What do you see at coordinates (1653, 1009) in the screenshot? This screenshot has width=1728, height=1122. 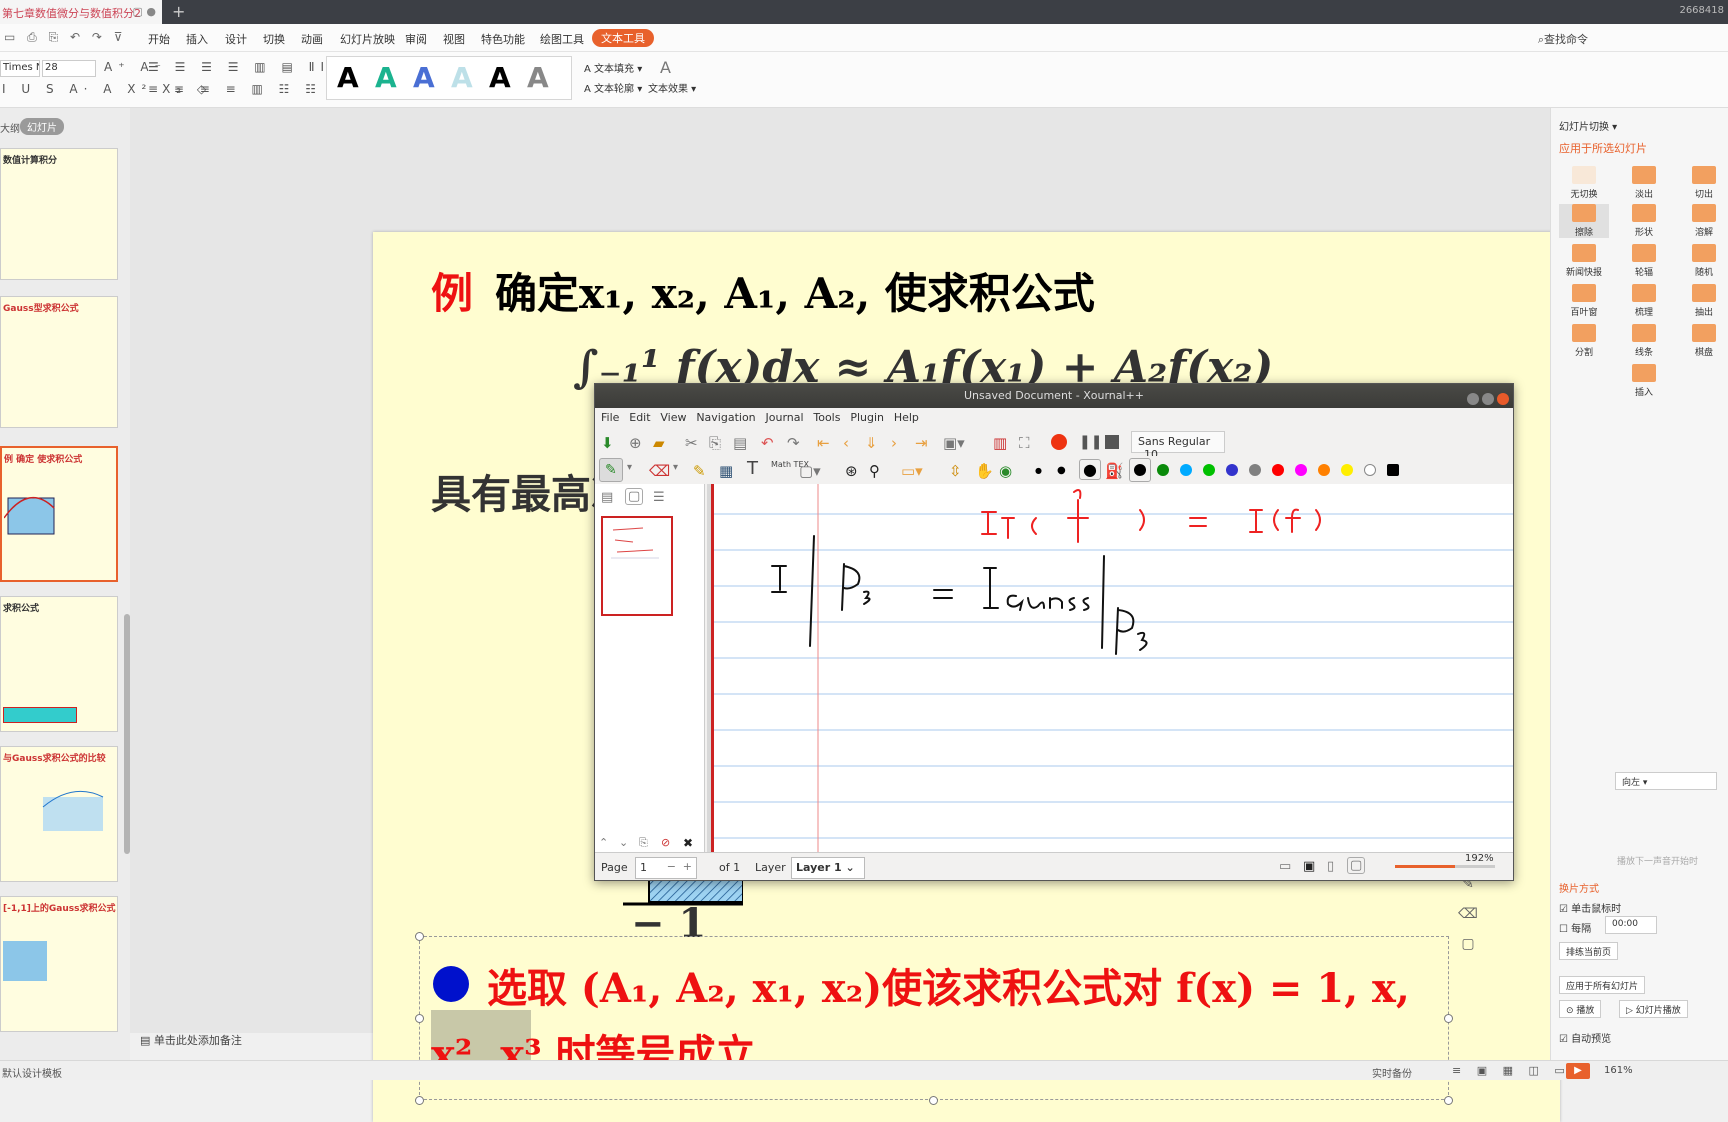 I see `slideshow-button: ▷ 幻灯片播放` at bounding box center [1653, 1009].